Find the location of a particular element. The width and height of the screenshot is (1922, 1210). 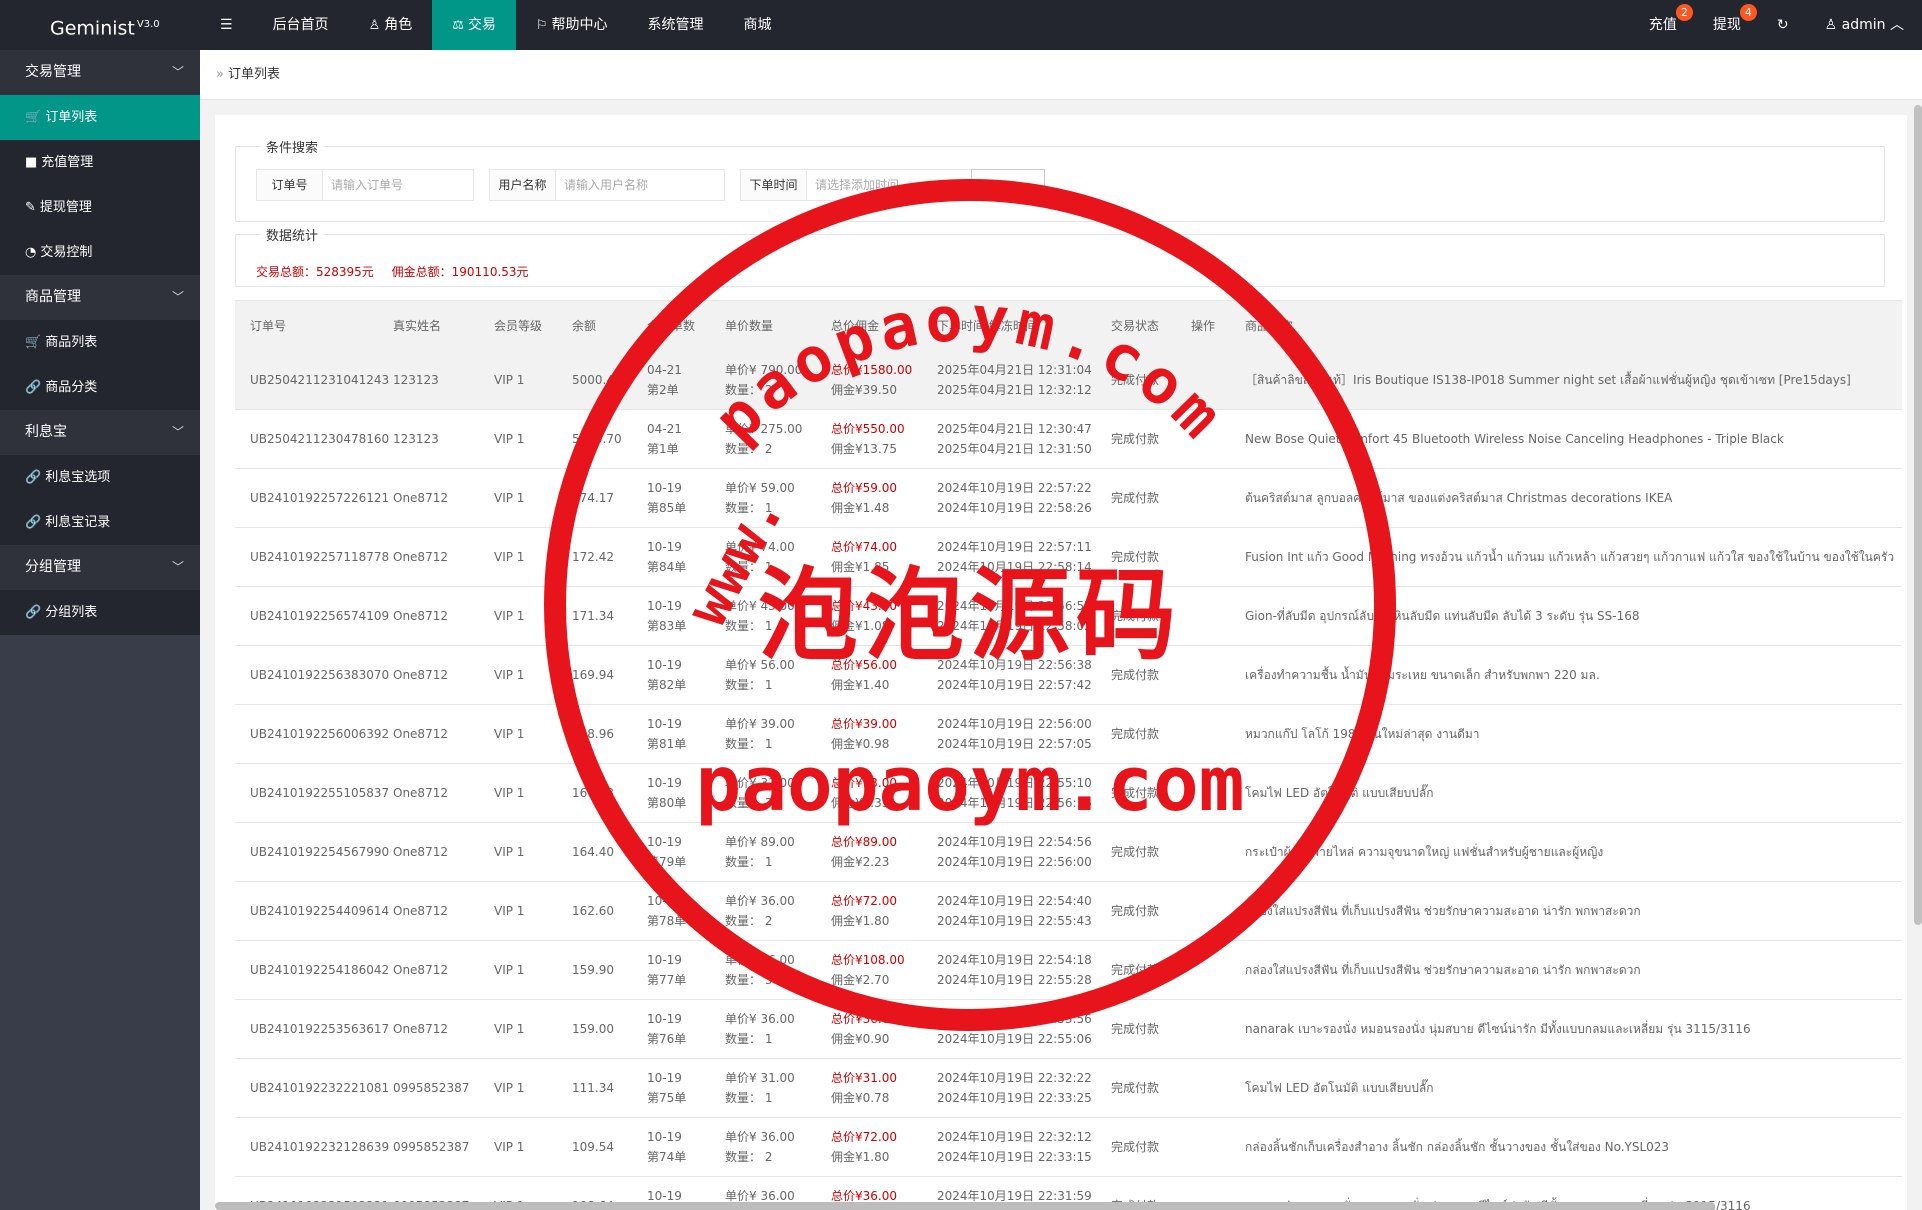

unit-price: 单价¥ 36.00 is located at coordinates (760, 1137).